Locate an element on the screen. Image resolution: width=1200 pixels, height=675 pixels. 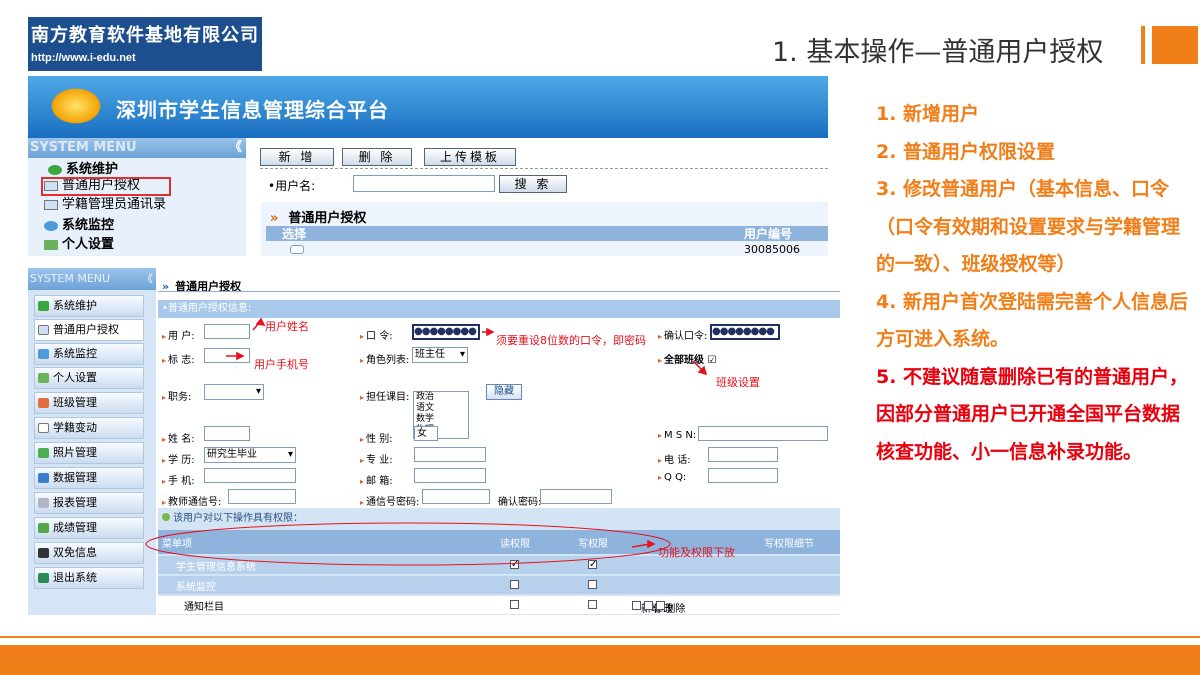
sidebar-item-contacts: 学籍管理员通讯录 is located at coordinates (105, 205).